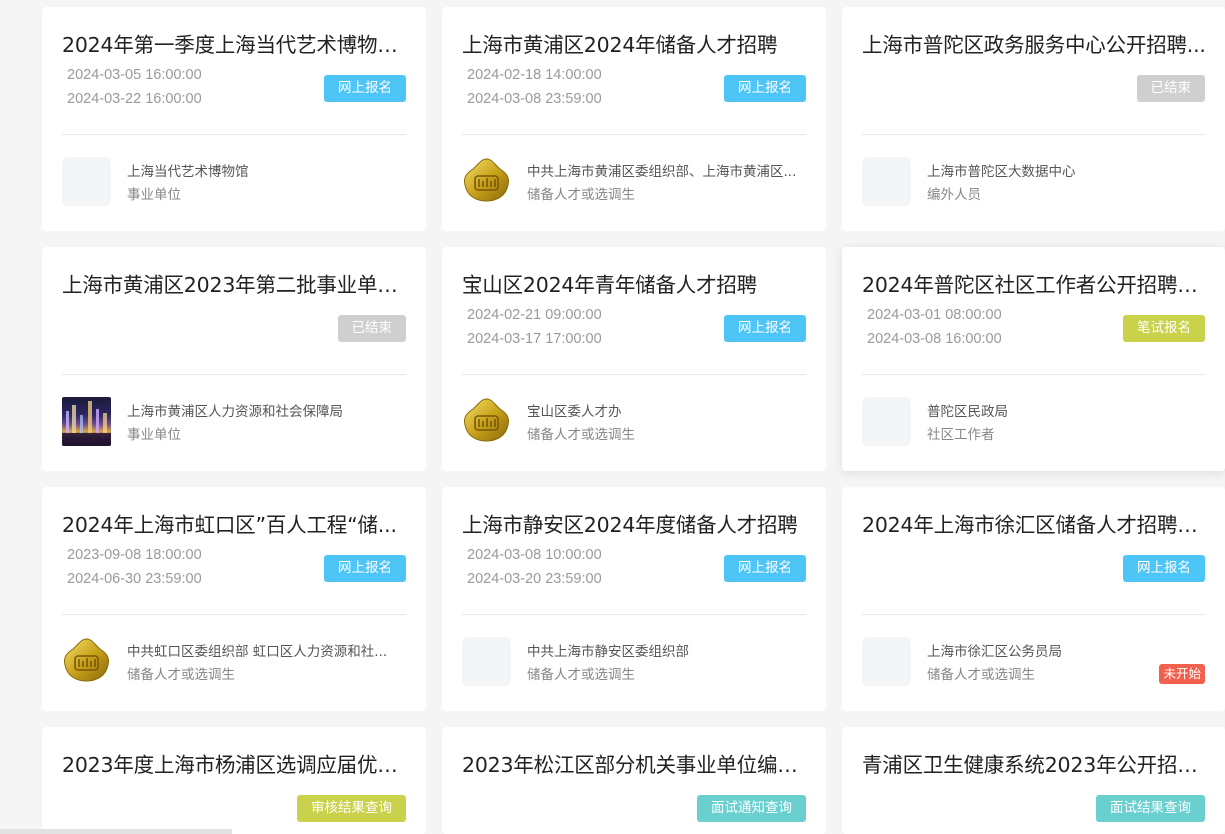 Image resolution: width=1225 pixels, height=834 pixels. What do you see at coordinates (634, 780) in the screenshot?
I see `job-card: 2023年松江区部分机关事业单位编外... 面试通知查询` at bounding box center [634, 780].